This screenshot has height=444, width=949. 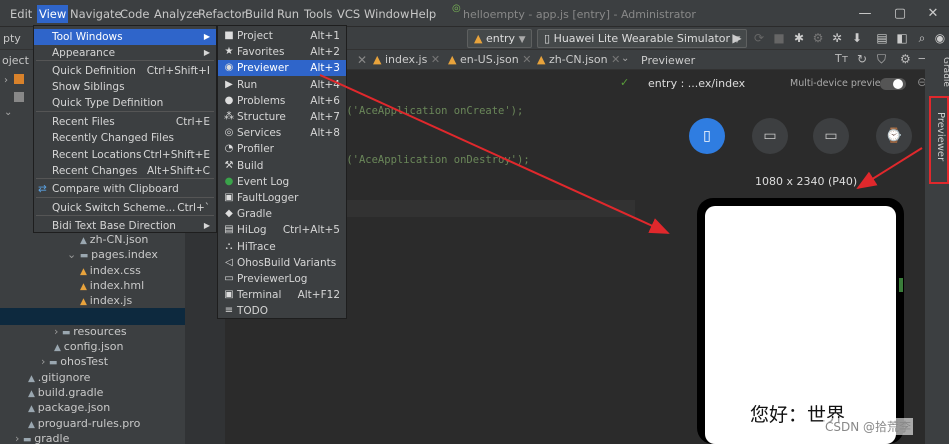 I want to click on tree-item: ▲ package.json, so click(x=69, y=407).